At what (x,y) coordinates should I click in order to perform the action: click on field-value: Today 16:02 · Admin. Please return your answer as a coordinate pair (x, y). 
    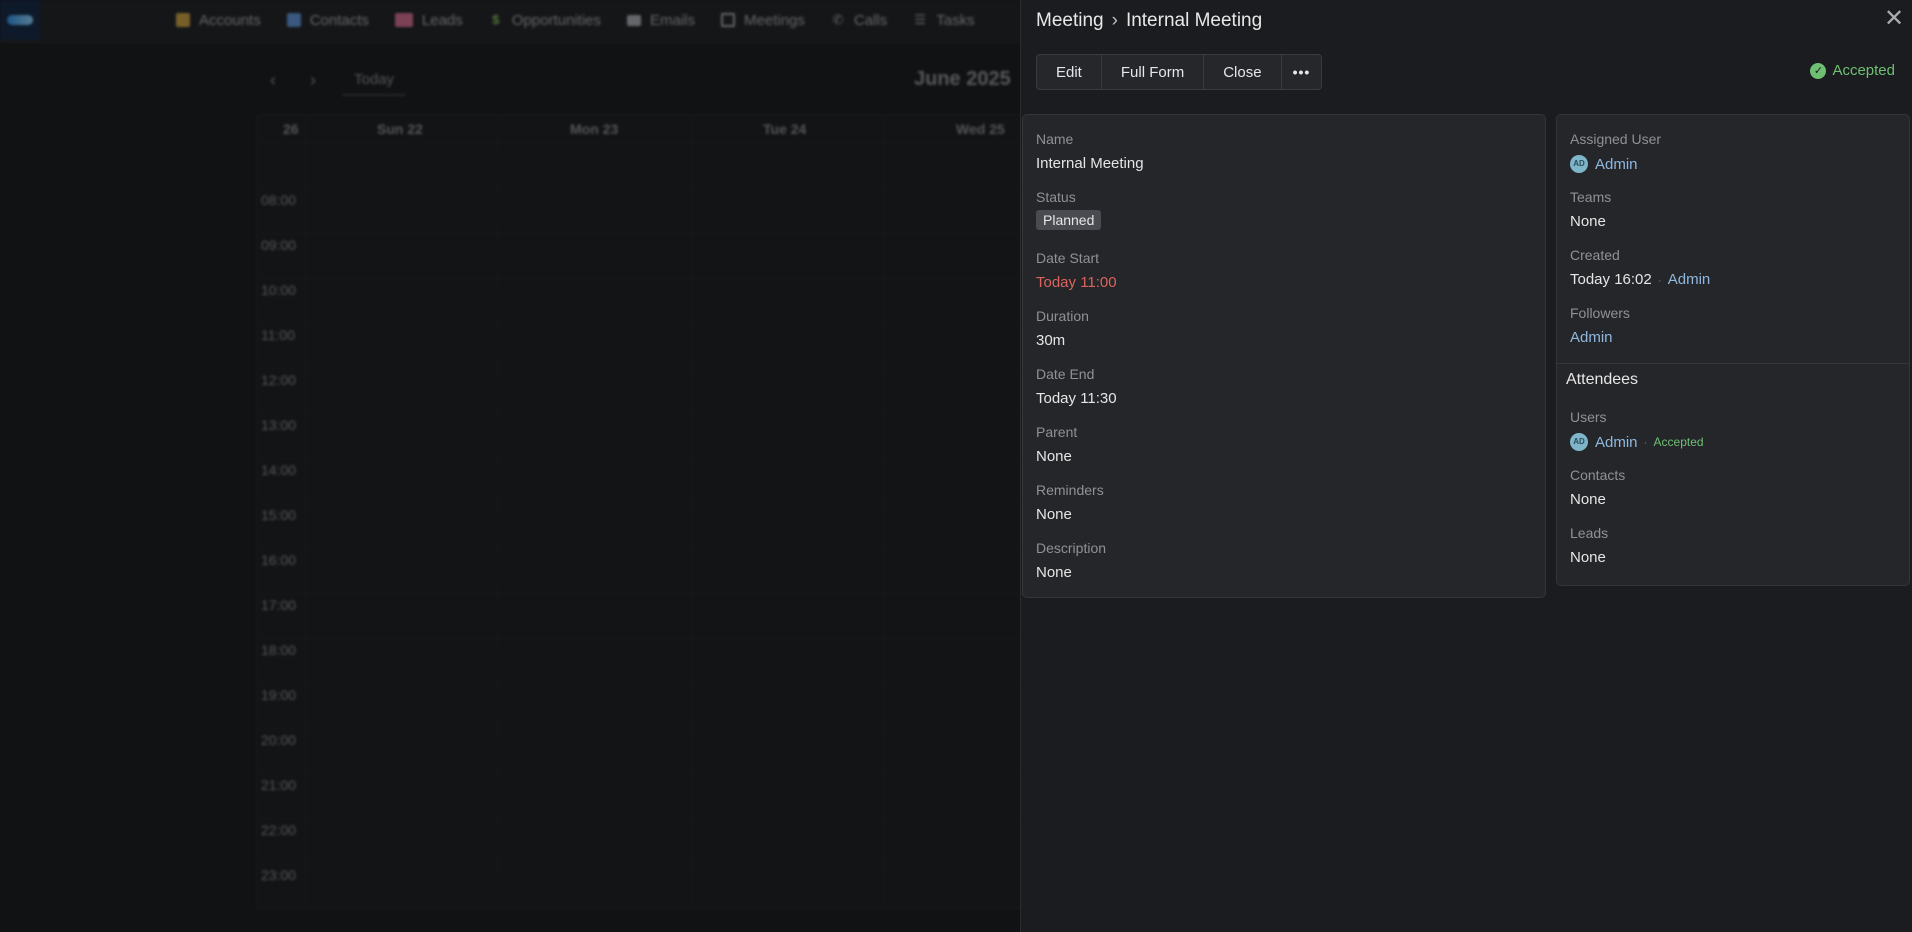
    Looking at the image, I should click on (1640, 279).